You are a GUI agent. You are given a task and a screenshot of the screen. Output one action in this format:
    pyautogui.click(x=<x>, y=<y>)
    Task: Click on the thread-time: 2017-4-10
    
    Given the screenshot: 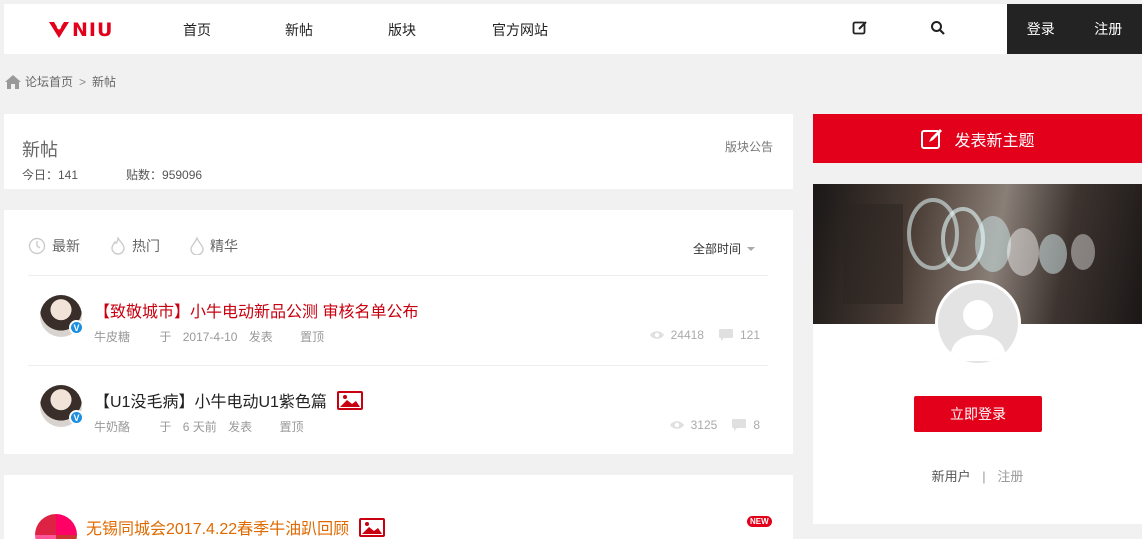 What is the action you would take?
    pyautogui.click(x=210, y=337)
    